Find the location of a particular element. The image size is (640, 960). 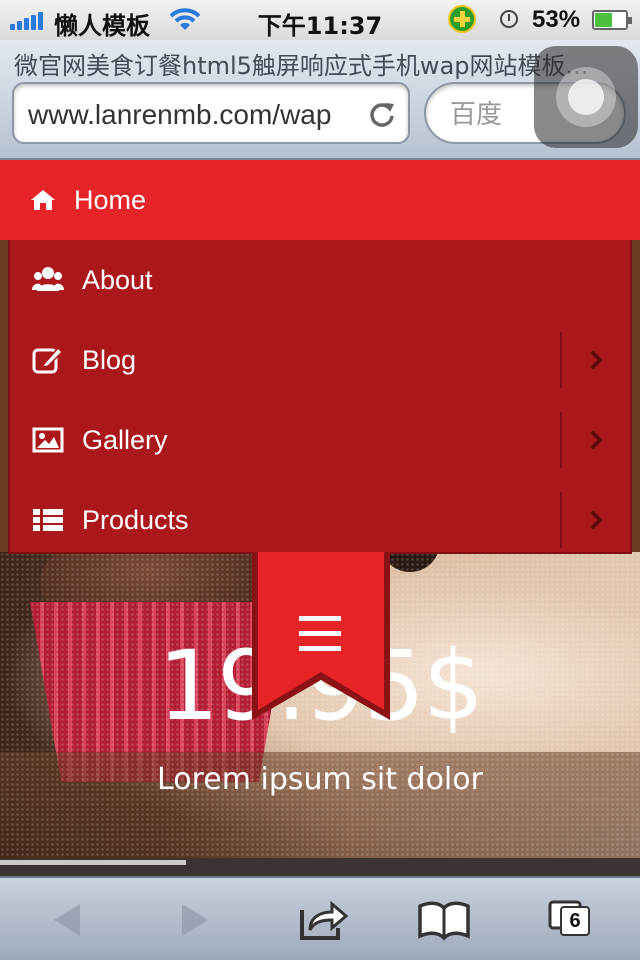

nav-item-about: About is located at coordinates (320, 280).